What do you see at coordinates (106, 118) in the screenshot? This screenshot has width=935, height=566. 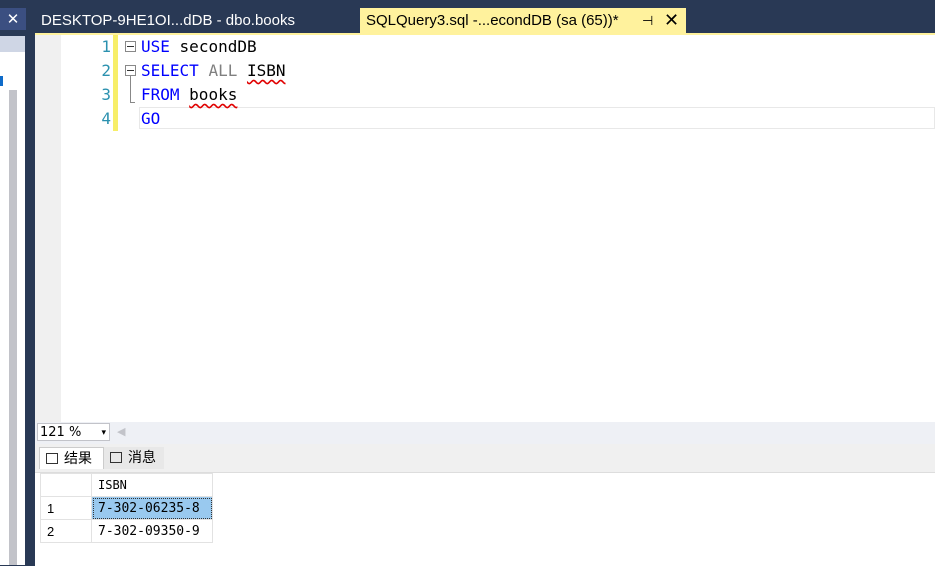 I see `line-number: 4` at bounding box center [106, 118].